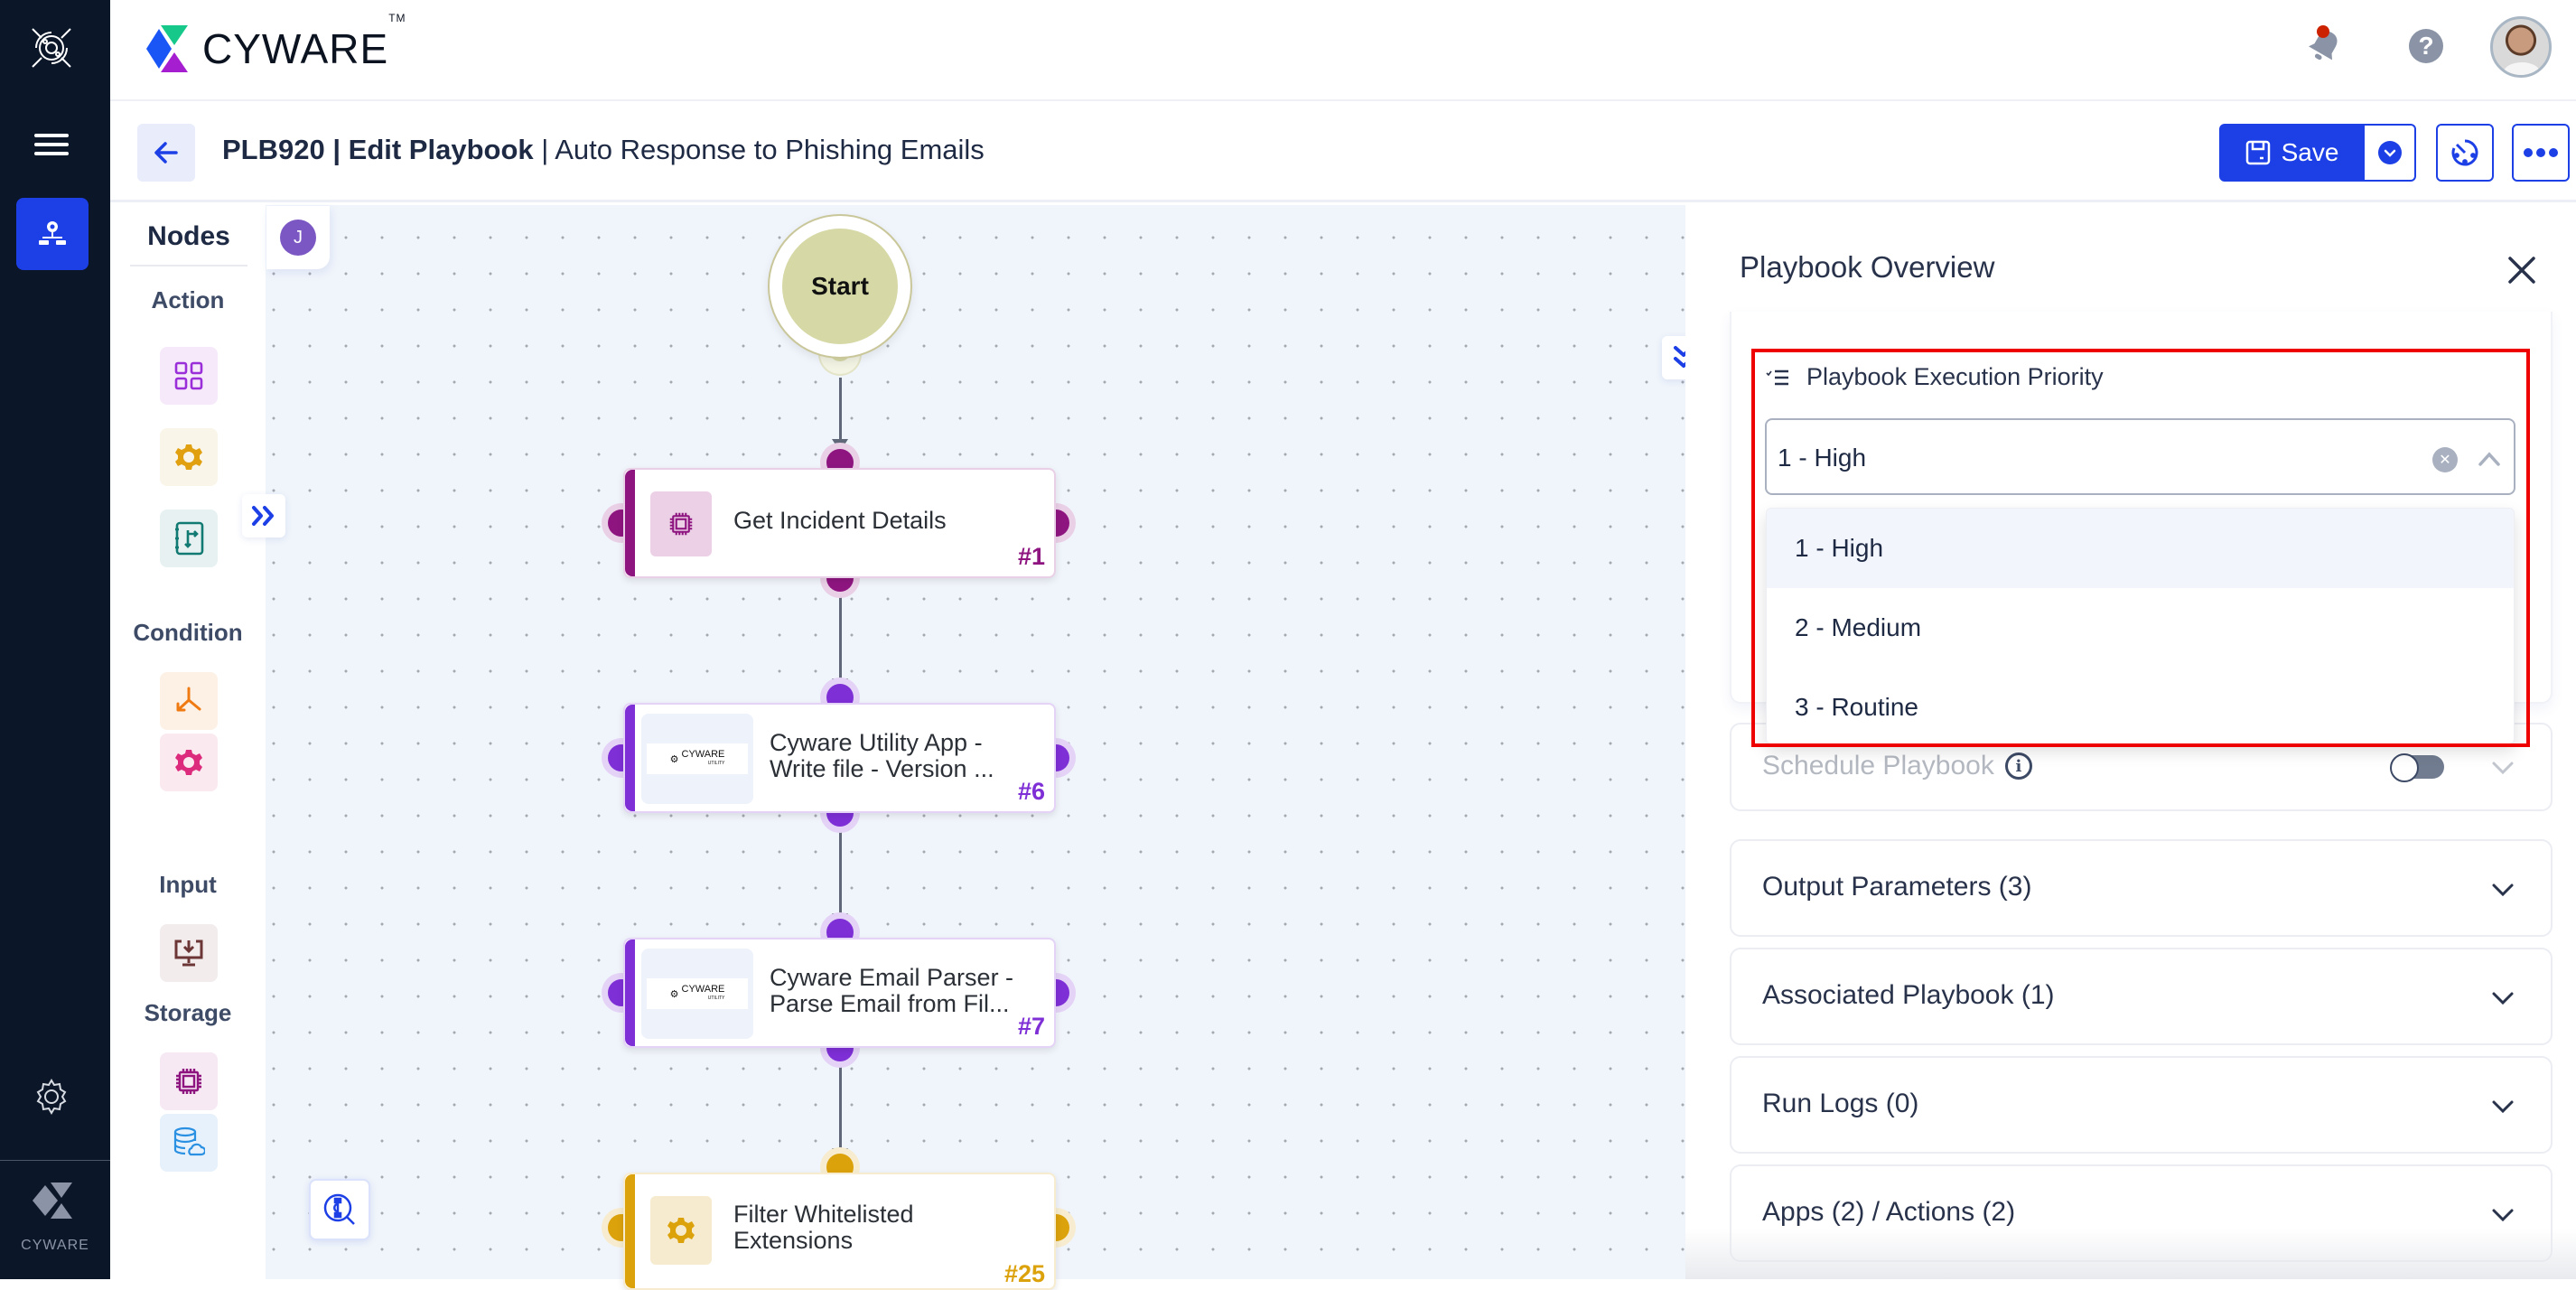 Image resolution: width=2576 pixels, height=1290 pixels. Describe the element at coordinates (2018, 766) in the screenshot. I see `info-icon: i` at that location.